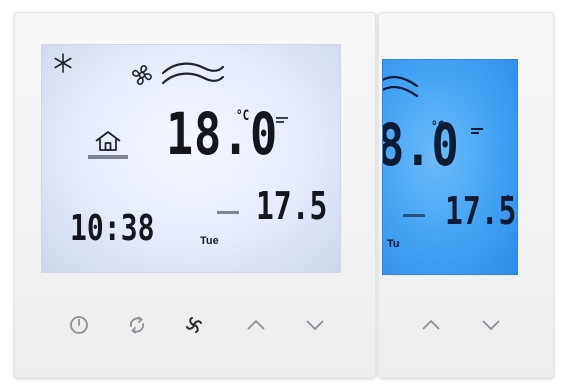 The width and height of the screenshot is (565, 389). What do you see at coordinates (63, 63) in the screenshot?
I see `snowflake-icon` at bounding box center [63, 63].